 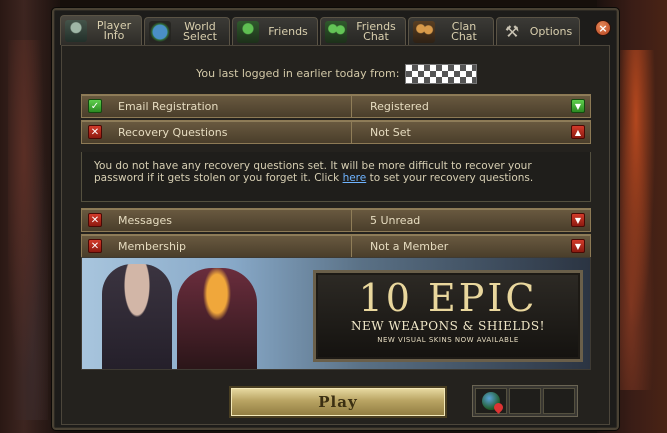 I want to click on quick-slot-world, so click(x=491, y=401).